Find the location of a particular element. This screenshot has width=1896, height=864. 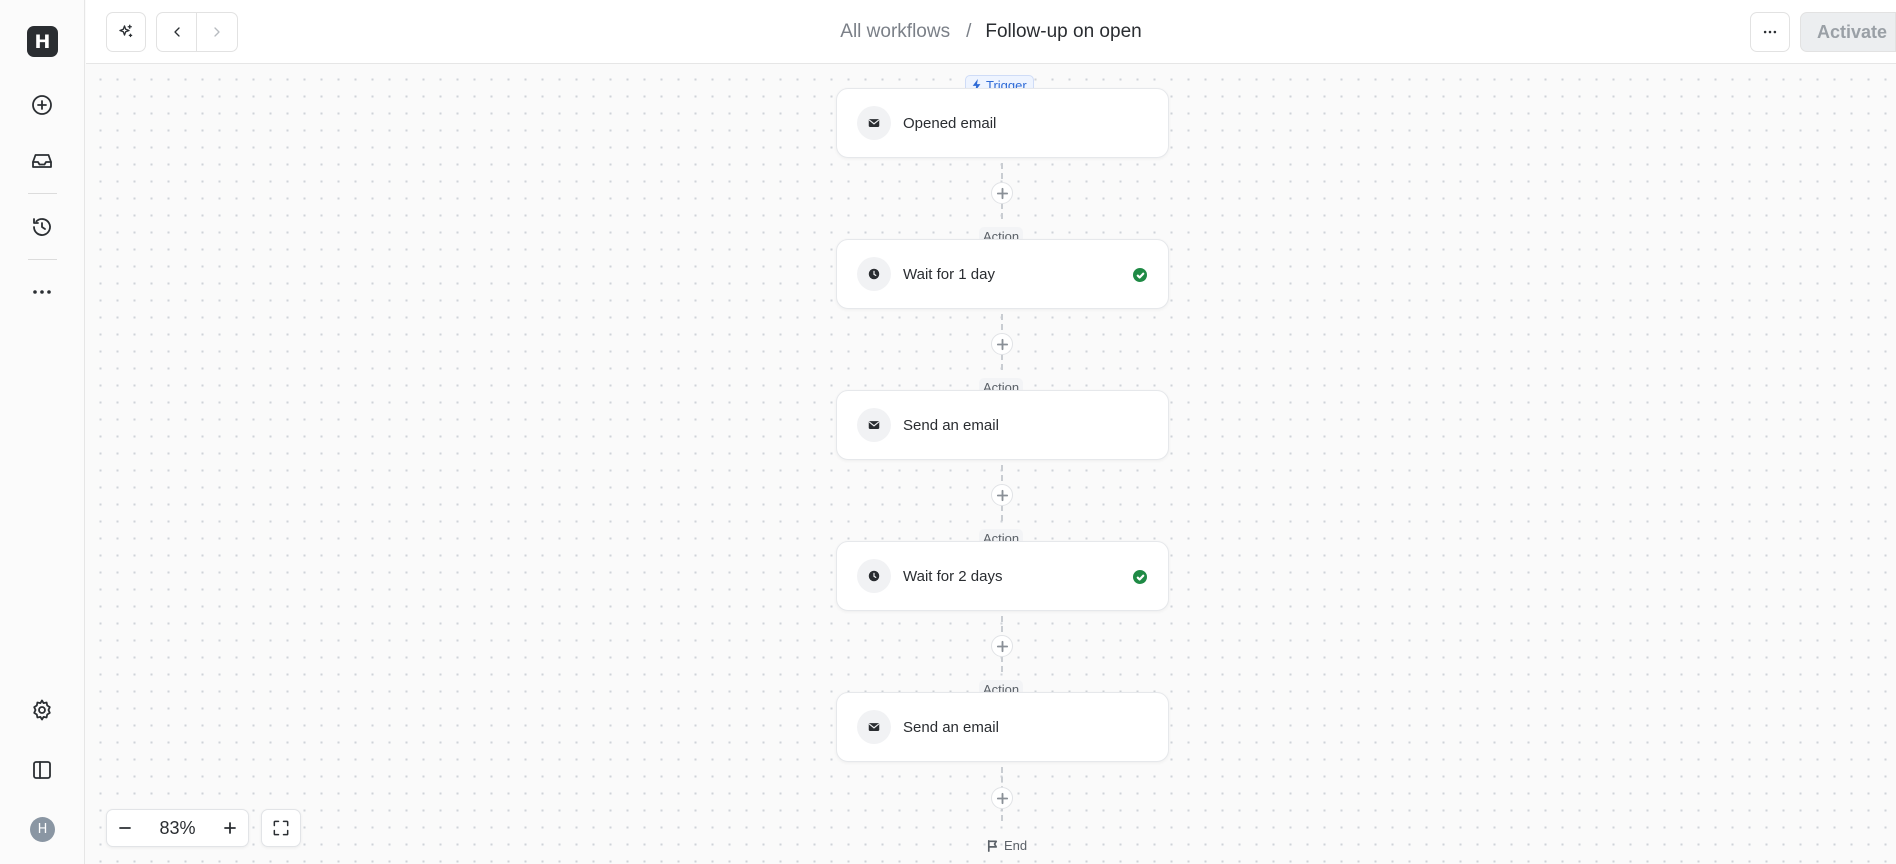

zoom-controls: 83% is located at coordinates (177, 828).